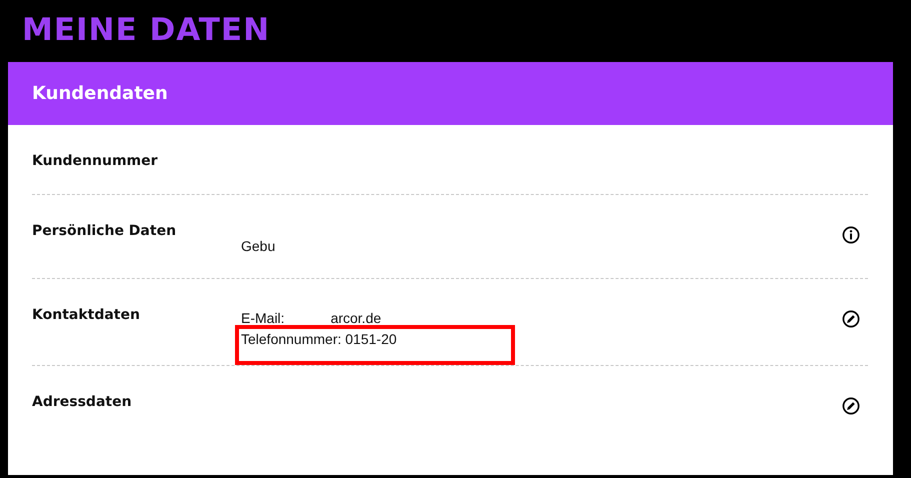 This screenshot has height=478, width=911. Describe the element at coordinates (319, 339) in the screenshot. I see `field-value: Telefonnummer: 0151-20` at that location.